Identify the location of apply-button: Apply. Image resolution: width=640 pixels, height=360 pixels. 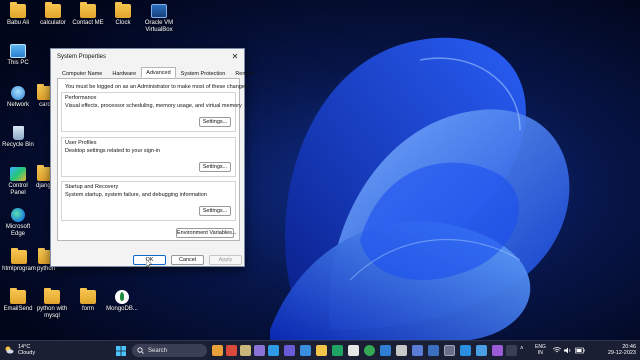
(225, 260).